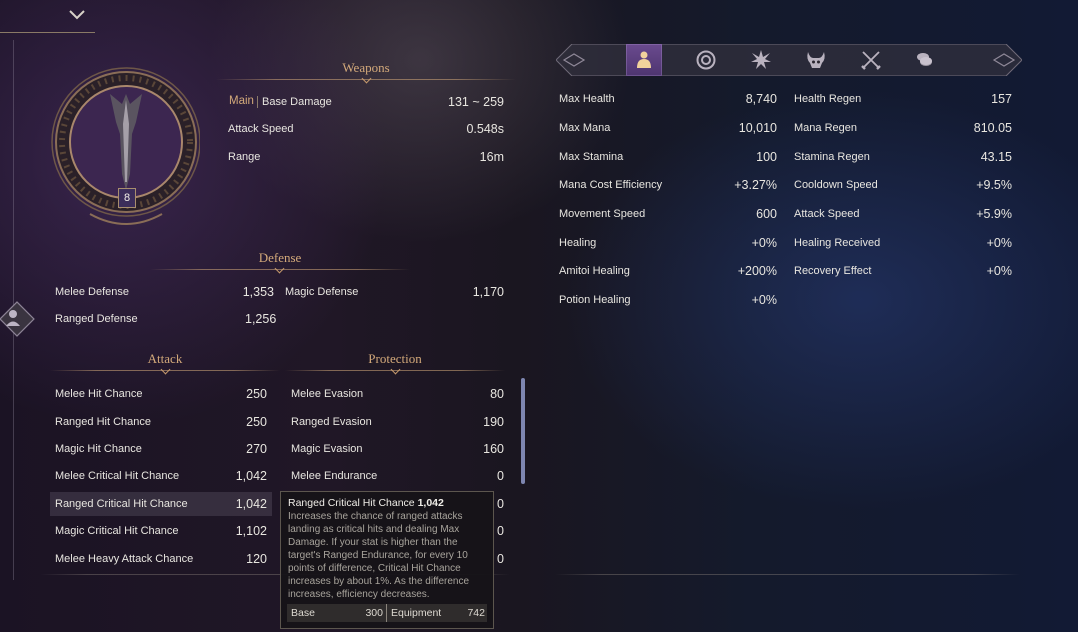 This screenshot has width=1078, height=632. What do you see at coordinates (322, 292) in the screenshot?
I see `magic-defense-label: Magic Defense` at bounding box center [322, 292].